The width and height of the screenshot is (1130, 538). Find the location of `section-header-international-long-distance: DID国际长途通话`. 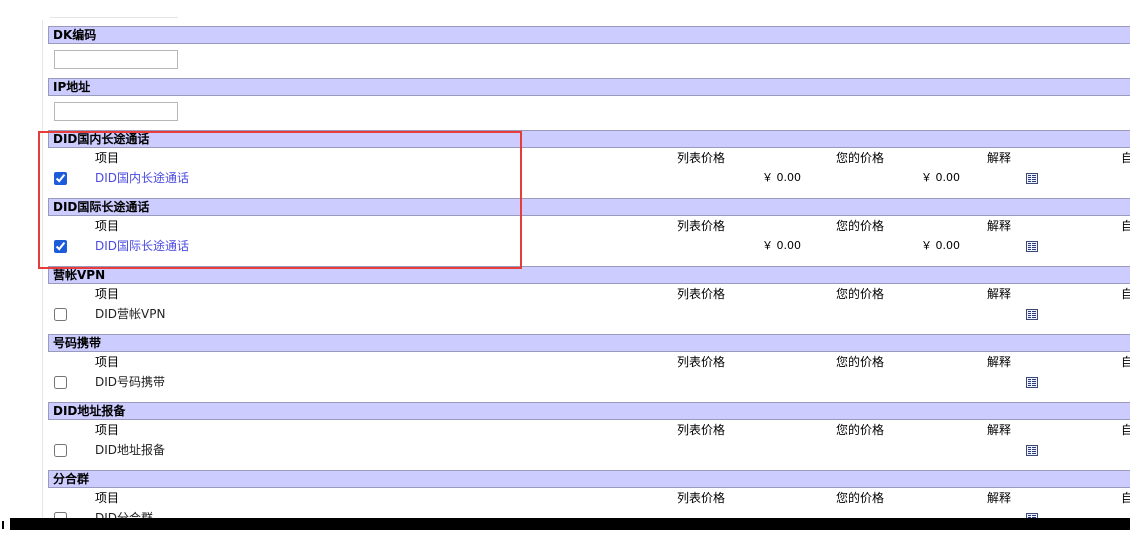

section-header-international-long-distance: DID国际长途通话 is located at coordinates (589, 207).